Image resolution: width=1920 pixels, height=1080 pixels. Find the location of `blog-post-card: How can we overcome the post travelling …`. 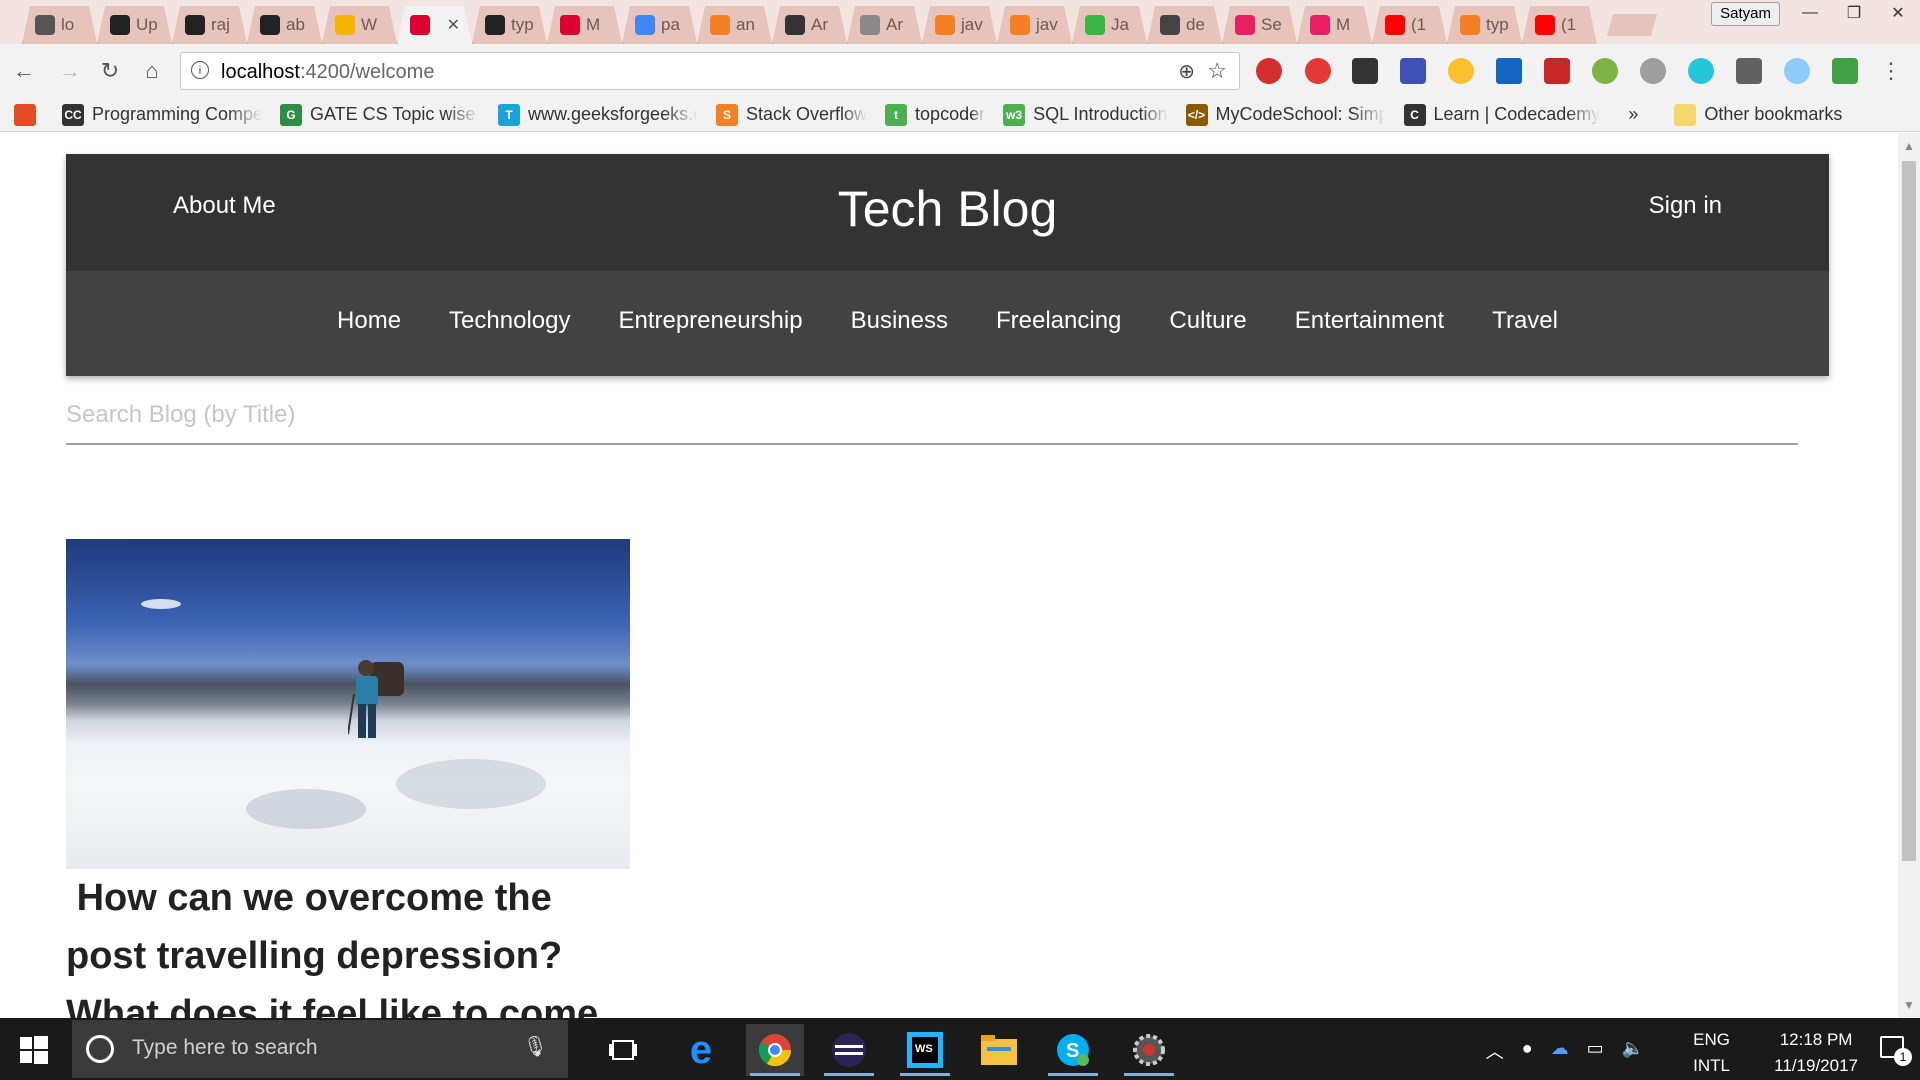

blog-post-card: How can we overcome the post travelling … is located at coordinates (348, 778).